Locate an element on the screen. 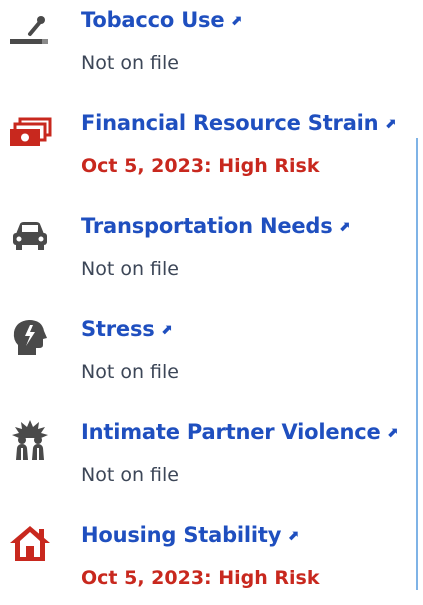 Image resolution: width=423 pixels, height=605 pixels. stress-head-icon is located at coordinates (30, 337).